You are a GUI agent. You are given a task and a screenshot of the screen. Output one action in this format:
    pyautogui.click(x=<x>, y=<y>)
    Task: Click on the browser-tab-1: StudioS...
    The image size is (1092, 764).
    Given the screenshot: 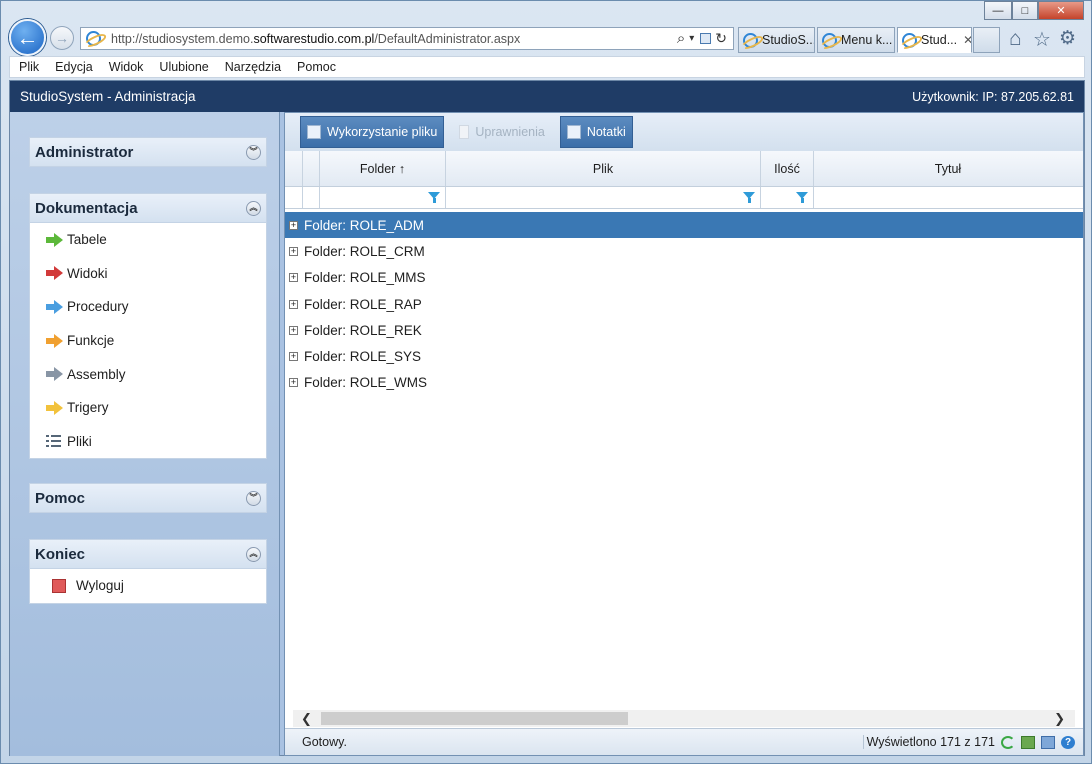 What is the action you would take?
    pyautogui.click(x=776, y=40)
    